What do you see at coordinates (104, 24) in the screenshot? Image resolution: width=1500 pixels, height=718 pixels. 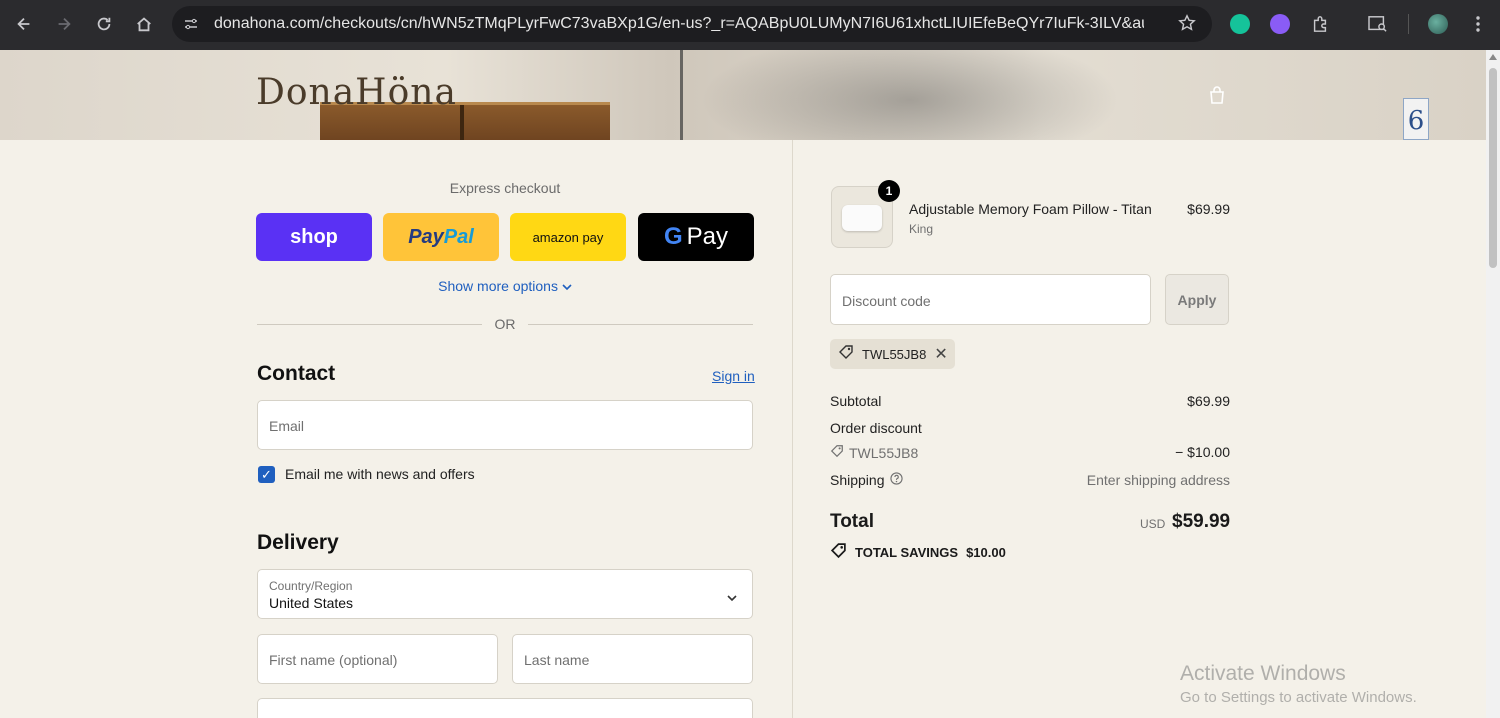 I see `reload-icon` at bounding box center [104, 24].